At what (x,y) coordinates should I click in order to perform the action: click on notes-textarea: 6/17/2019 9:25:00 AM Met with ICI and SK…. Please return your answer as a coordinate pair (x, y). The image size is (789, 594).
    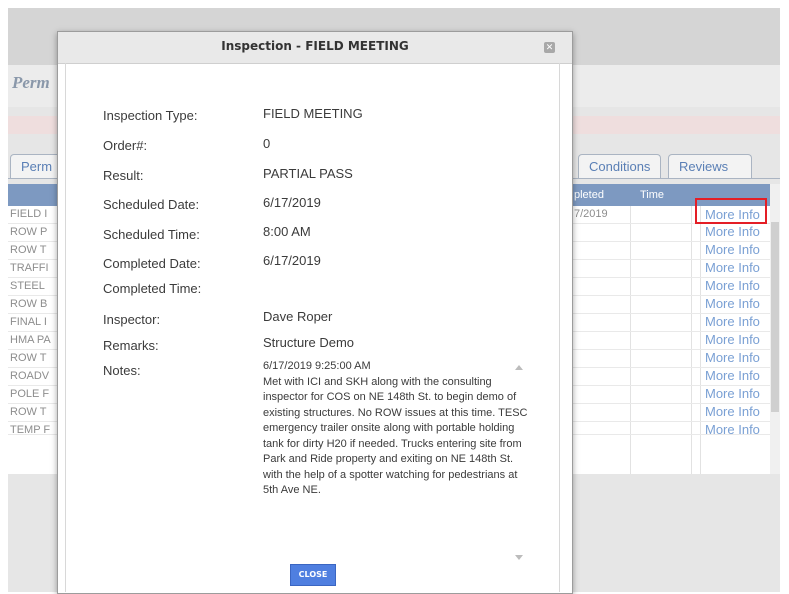
    Looking at the image, I should click on (395, 462).